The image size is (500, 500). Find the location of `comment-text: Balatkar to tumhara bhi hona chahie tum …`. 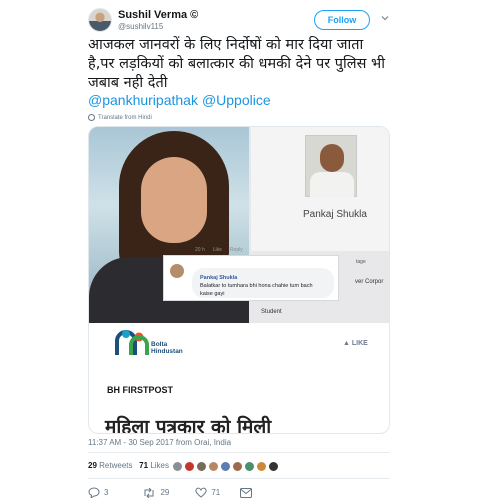

comment-text: Balatkar to tumhara bhi hona chahie tum … is located at coordinates (256, 290).